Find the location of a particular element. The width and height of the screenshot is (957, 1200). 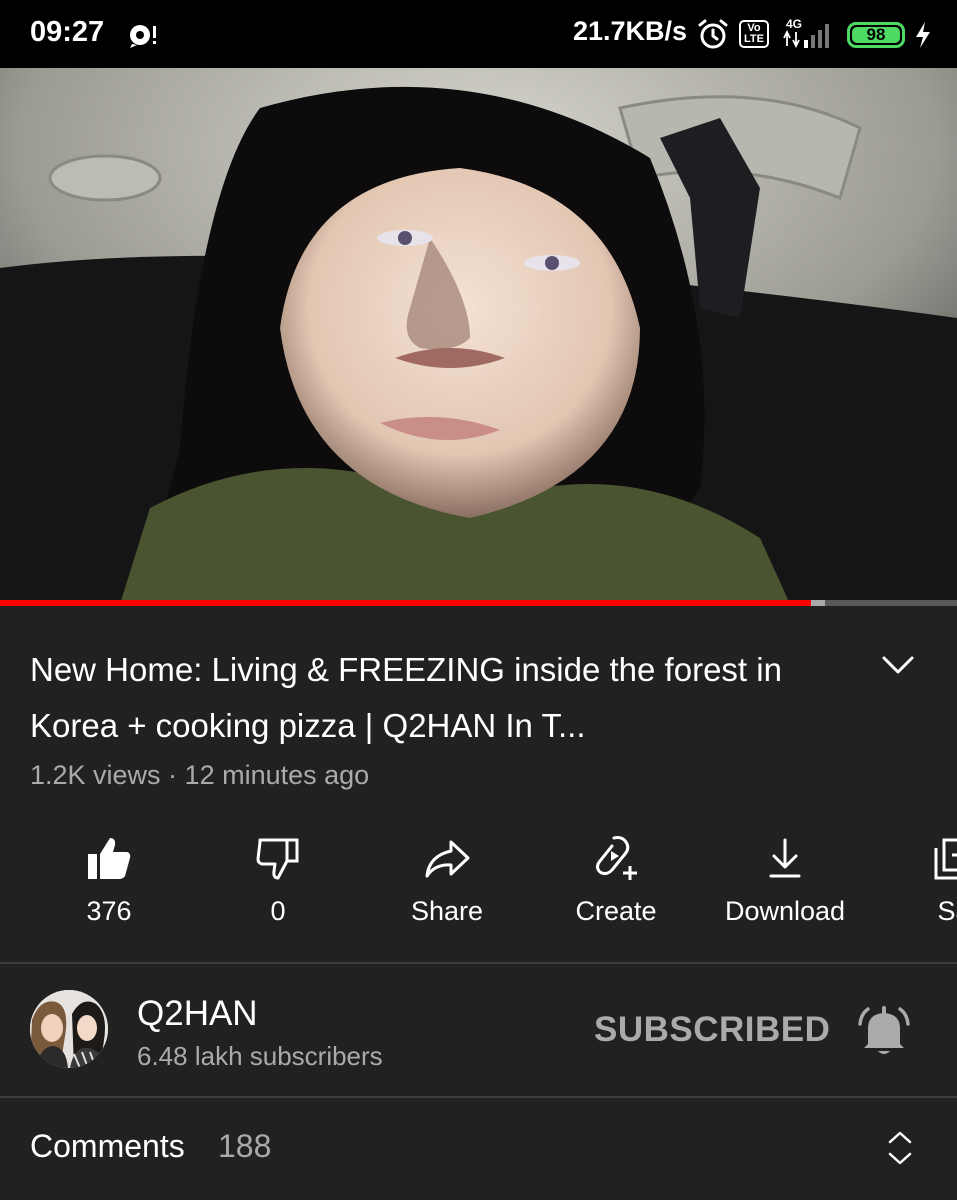

svg-text: 4G is located at coordinates (794, 24).